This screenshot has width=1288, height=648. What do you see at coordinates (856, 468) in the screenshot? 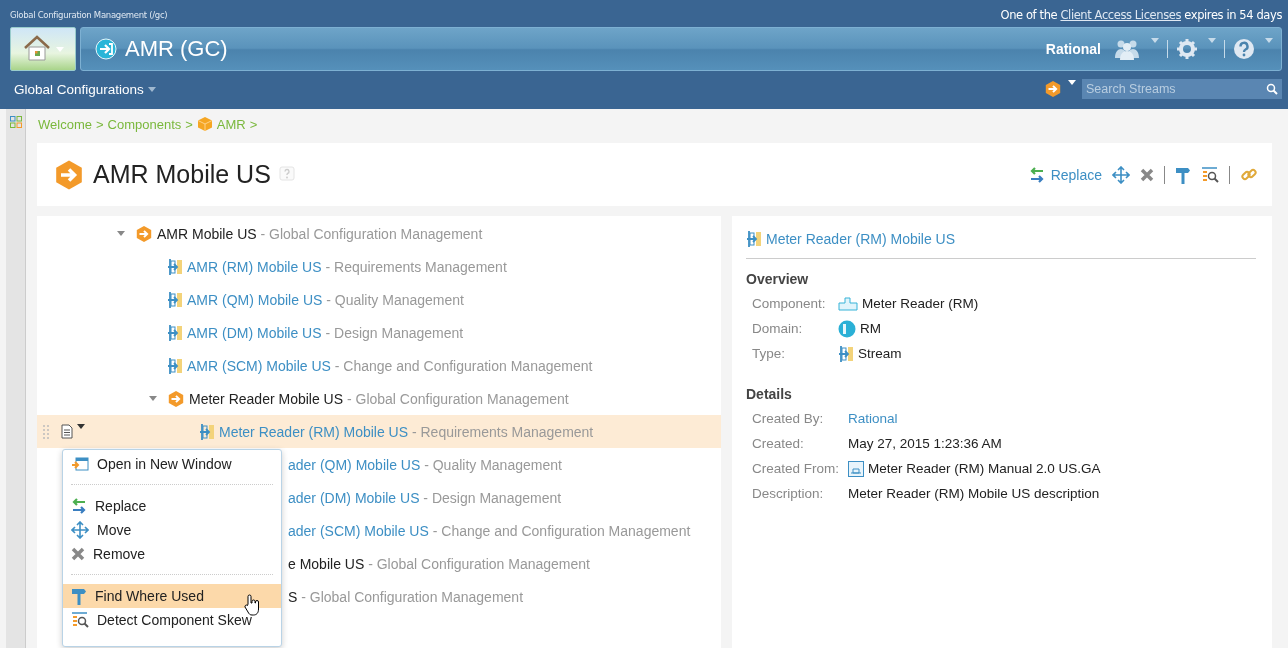
I see `baseline-icon` at bounding box center [856, 468].